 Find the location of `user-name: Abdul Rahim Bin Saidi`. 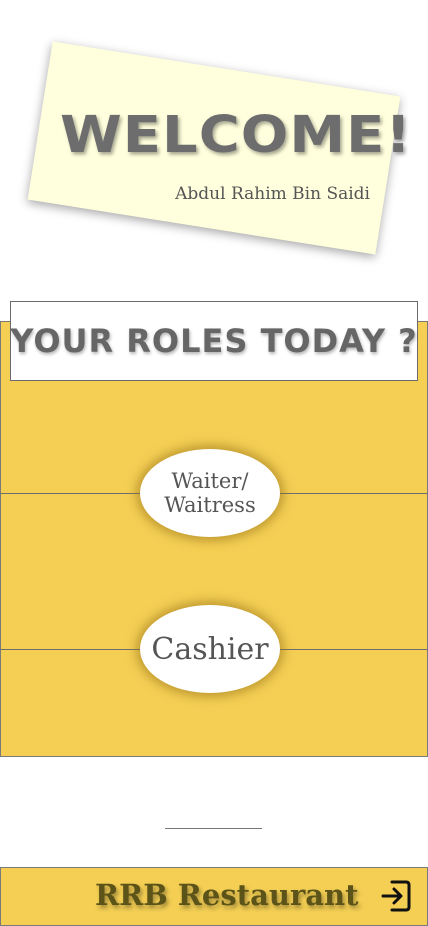

user-name: Abdul Rahim Bin Saidi is located at coordinates (272, 194).